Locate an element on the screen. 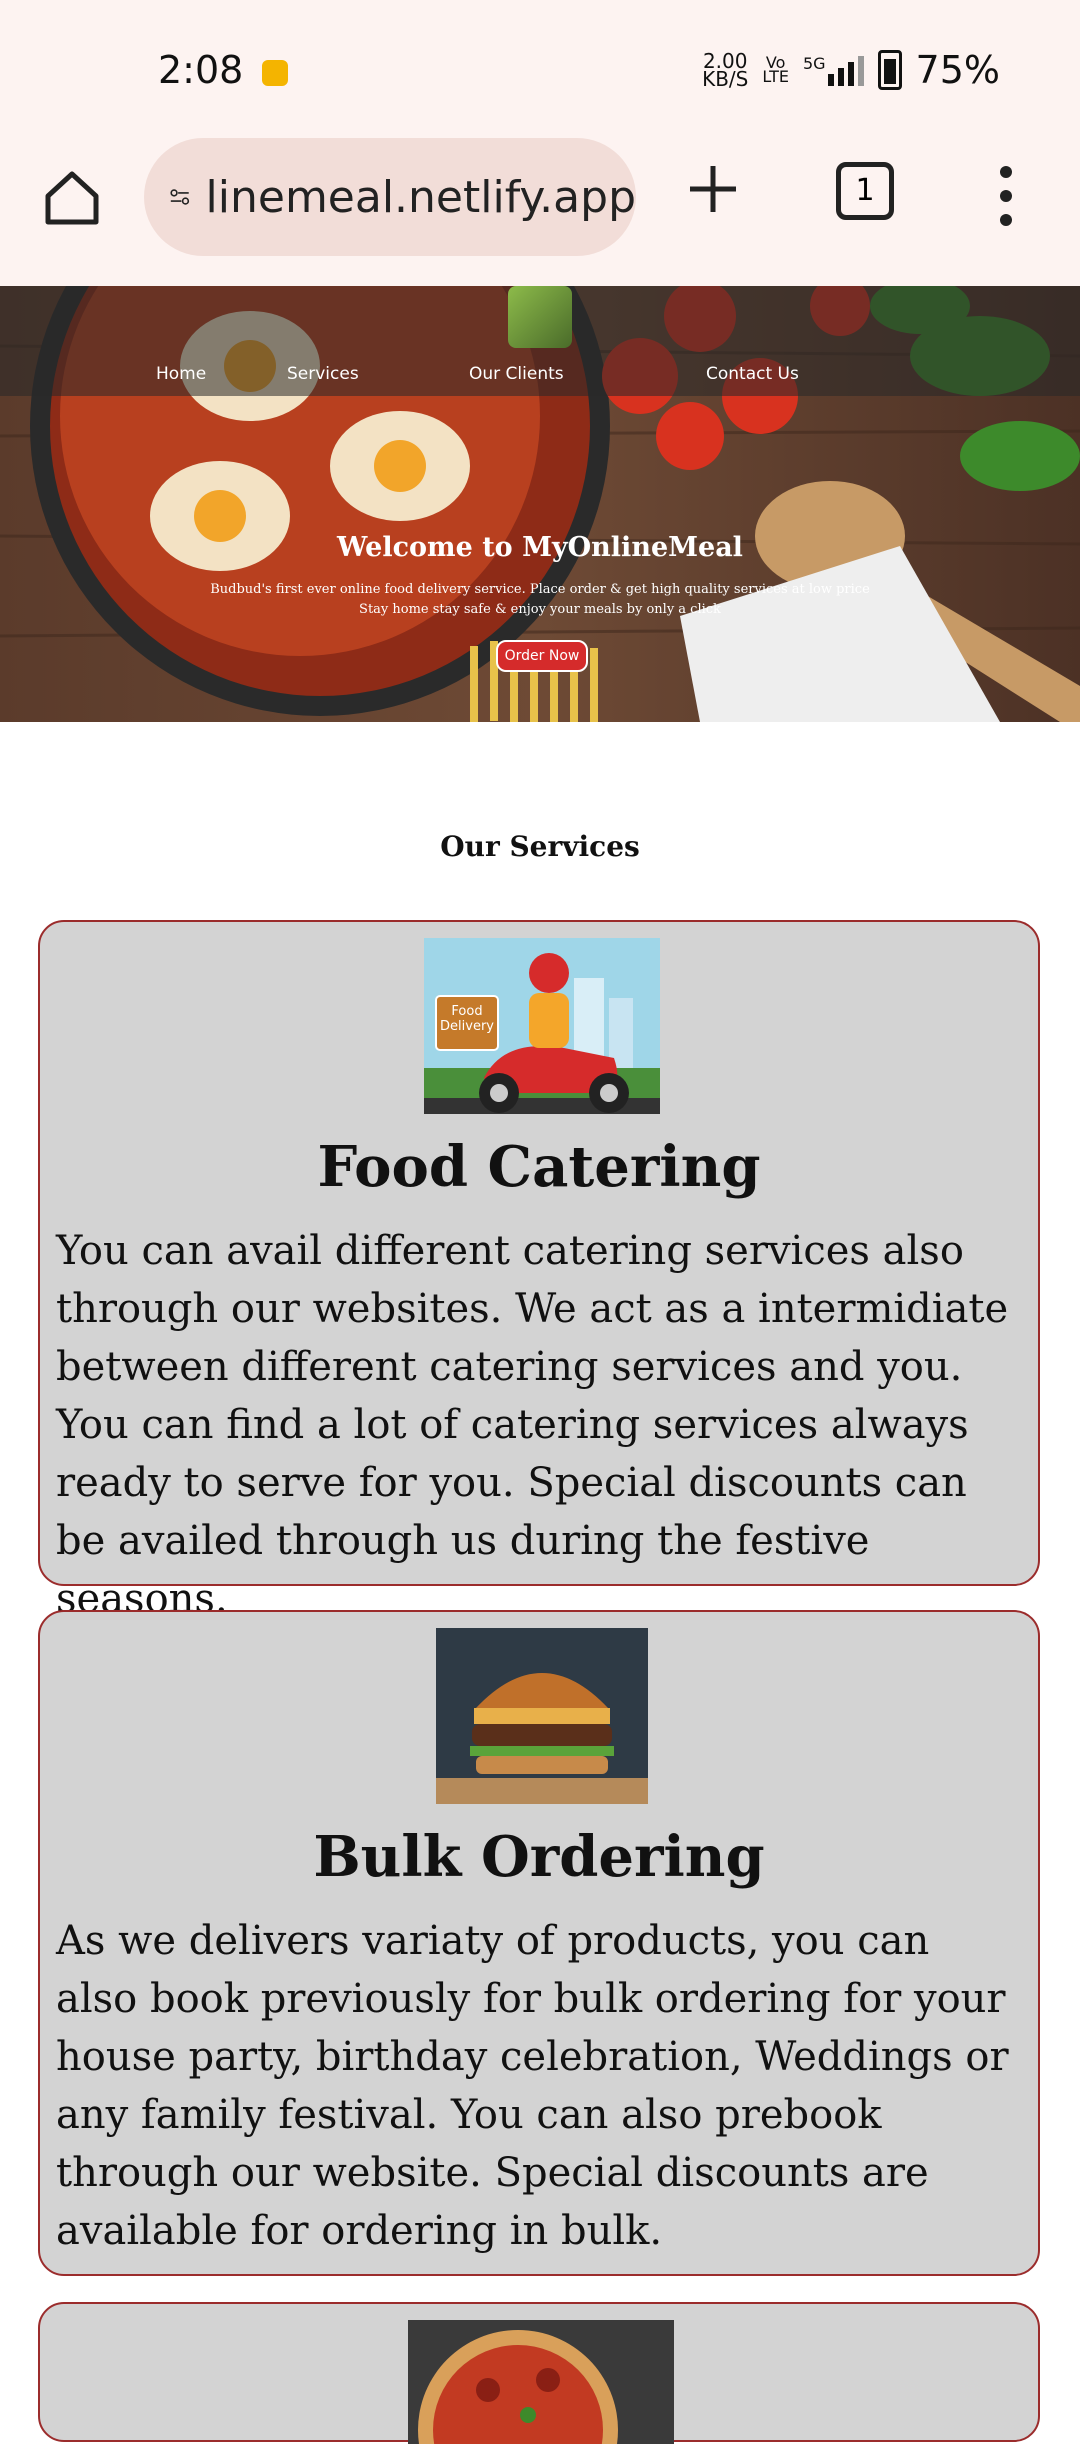  volte-icon: Vo LTE is located at coordinates (775, 70).